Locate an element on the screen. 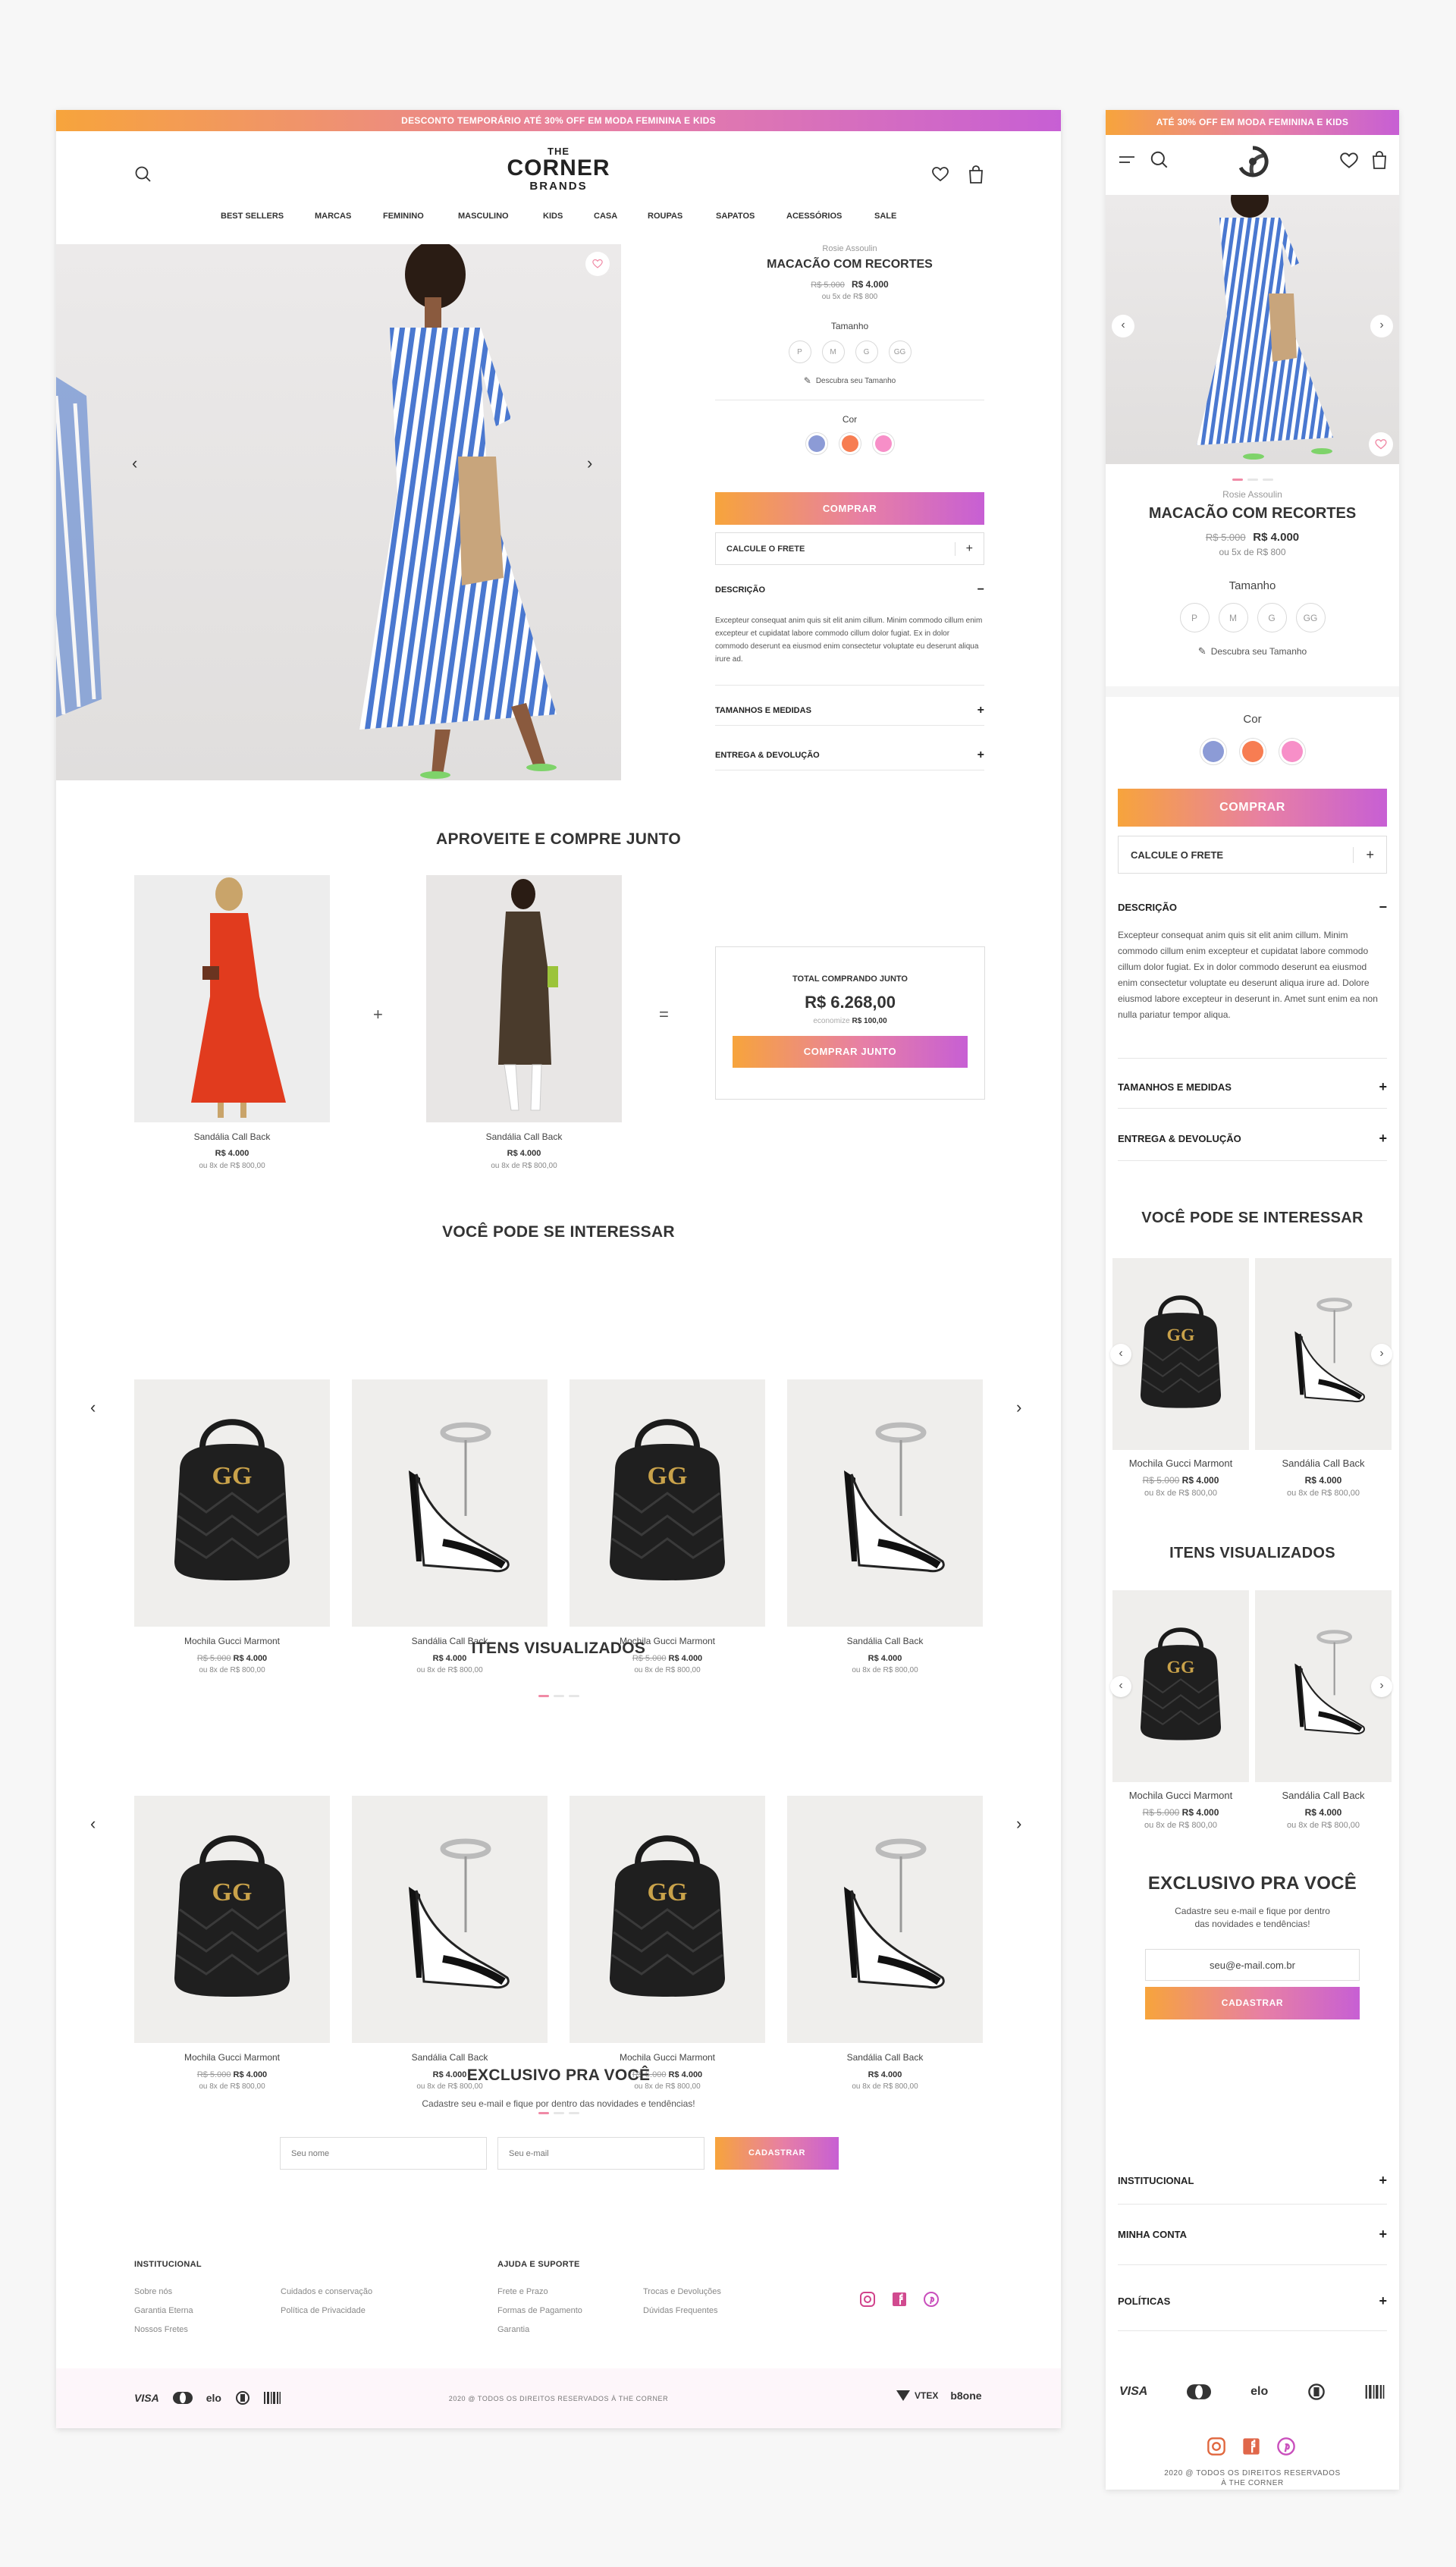 The image size is (1456, 2567). footer-link: Garantia Eterna is located at coordinates (163, 2311).